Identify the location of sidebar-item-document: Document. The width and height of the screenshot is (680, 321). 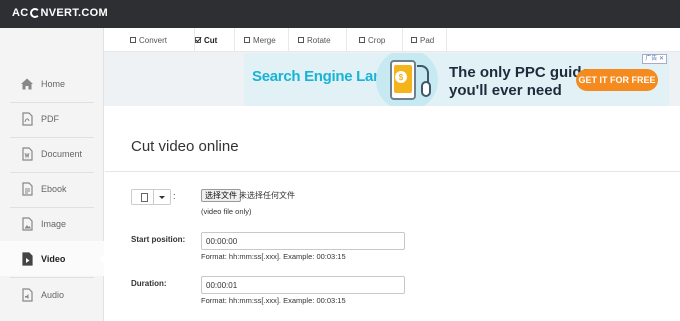
(52, 153).